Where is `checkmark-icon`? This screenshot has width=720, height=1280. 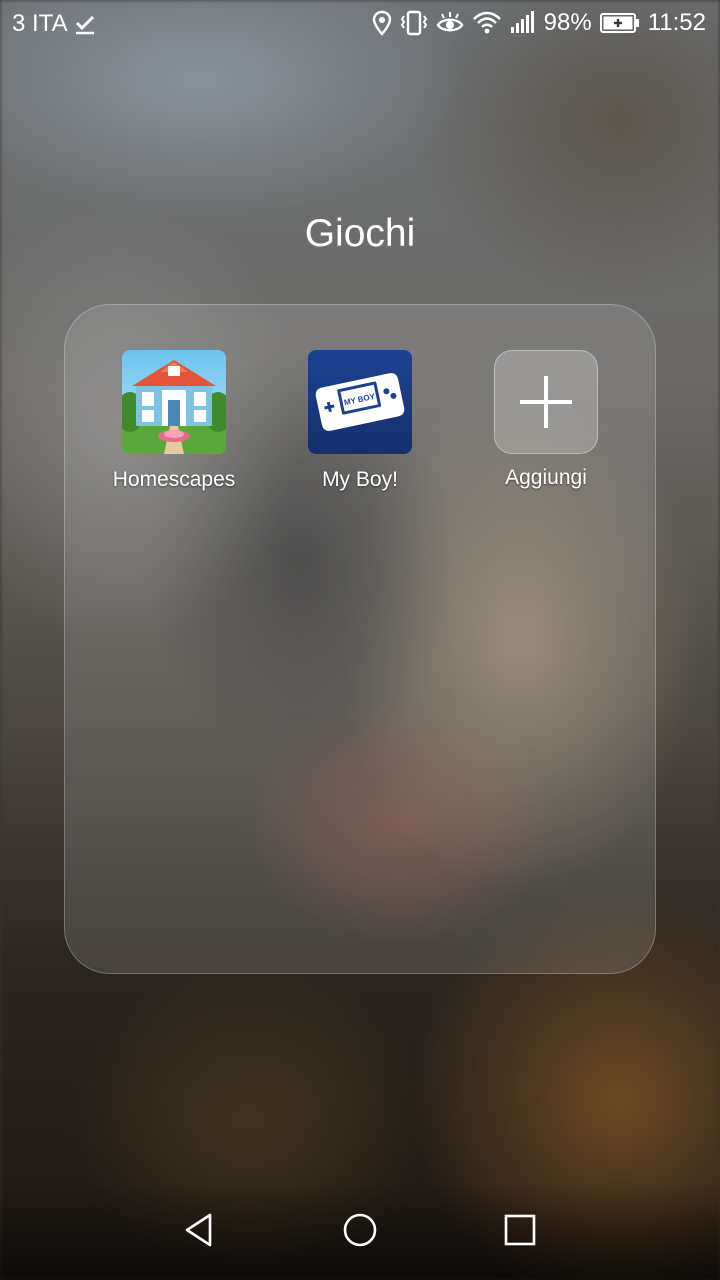
checkmark-icon is located at coordinates (85, 24).